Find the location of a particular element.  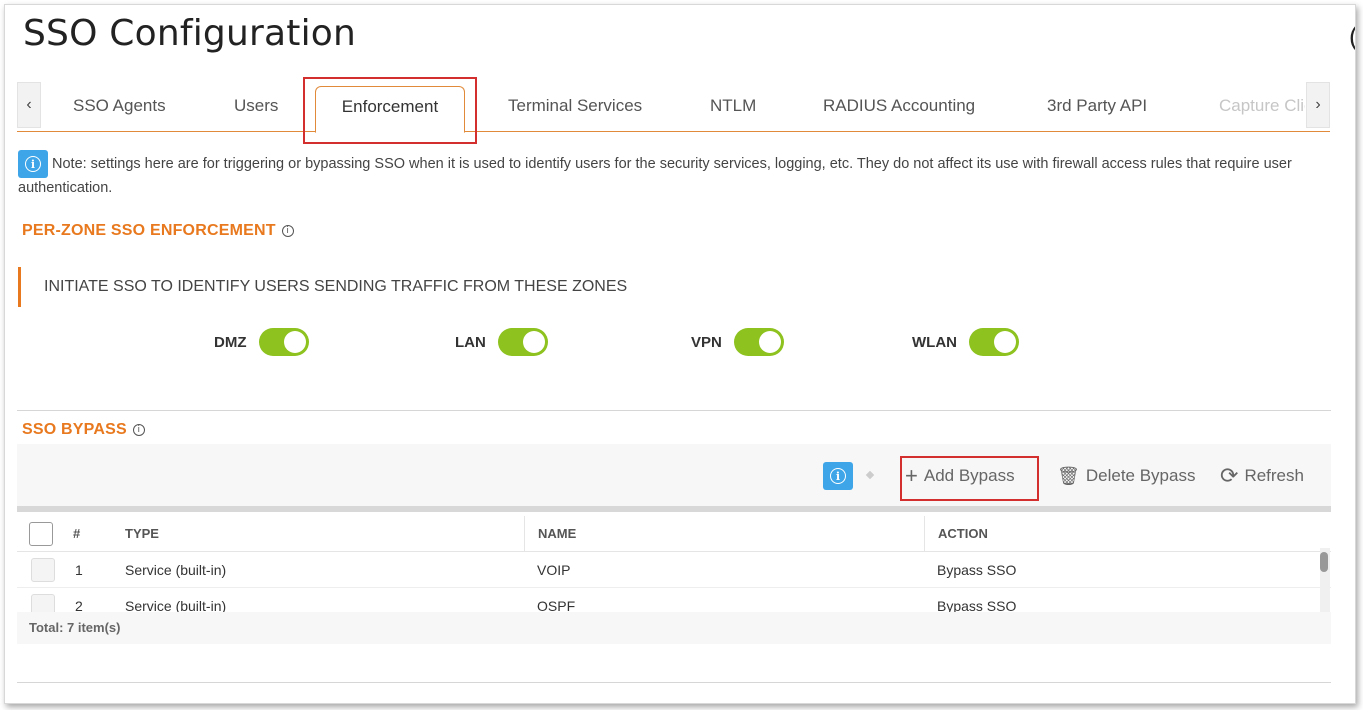

bypass-toolbar: i + Add Bypass 🗑 Delete Bypass ⟳ Refresh is located at coordinates (674, 475).